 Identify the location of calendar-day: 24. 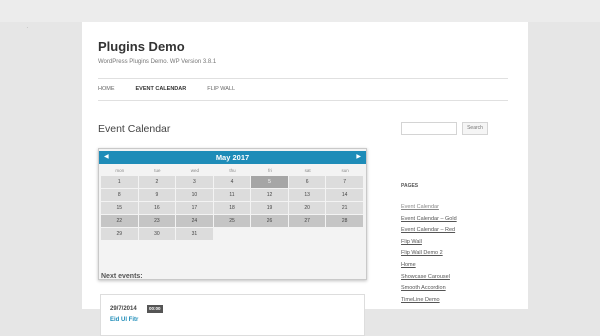
(194, 221).